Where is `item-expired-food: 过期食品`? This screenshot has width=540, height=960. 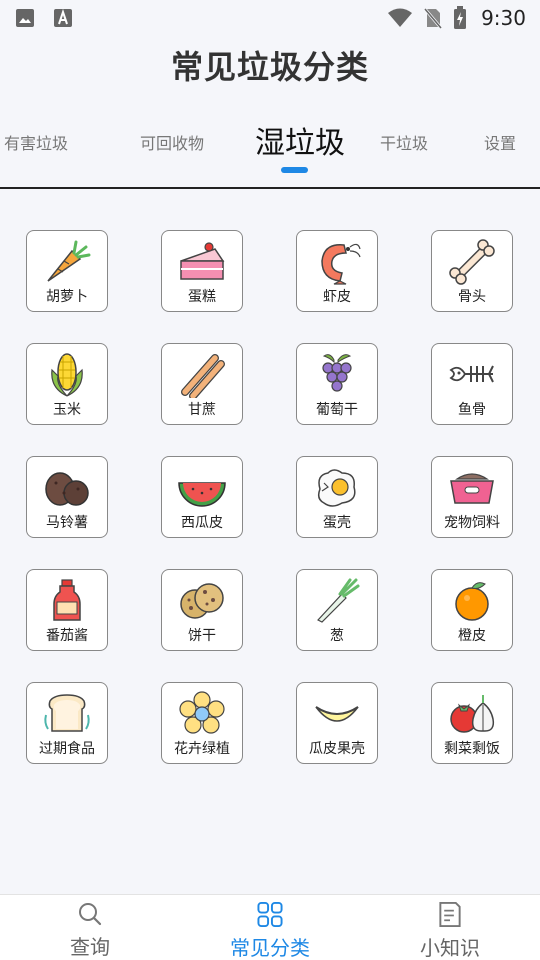 item-expired-food: 过期食品 is located at coordinates (67, 723).